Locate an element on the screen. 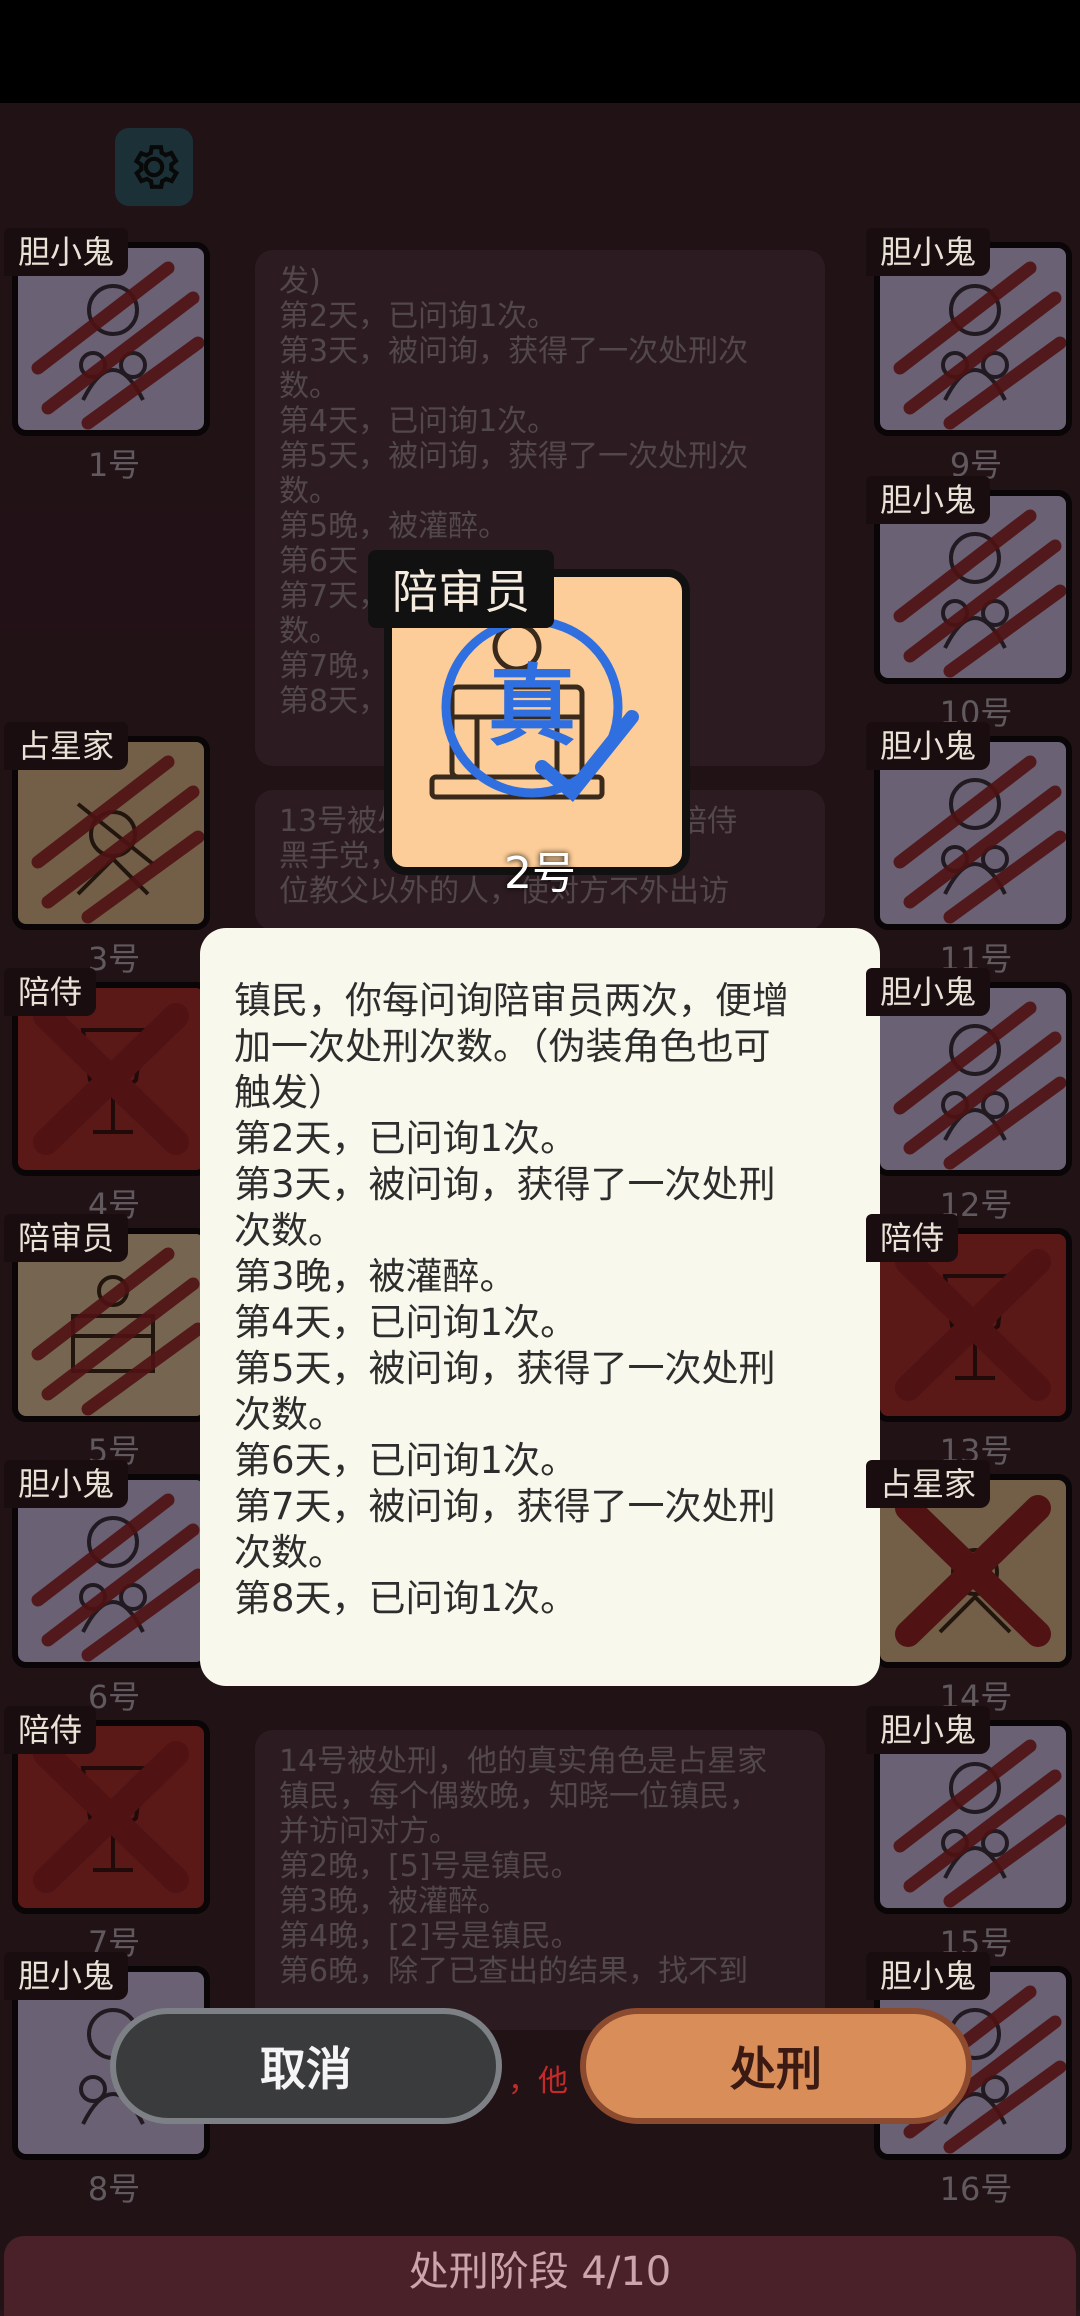 The image size is (1080, 2316). popup-text-line: 触发） is located at coordinates (289, 1092).